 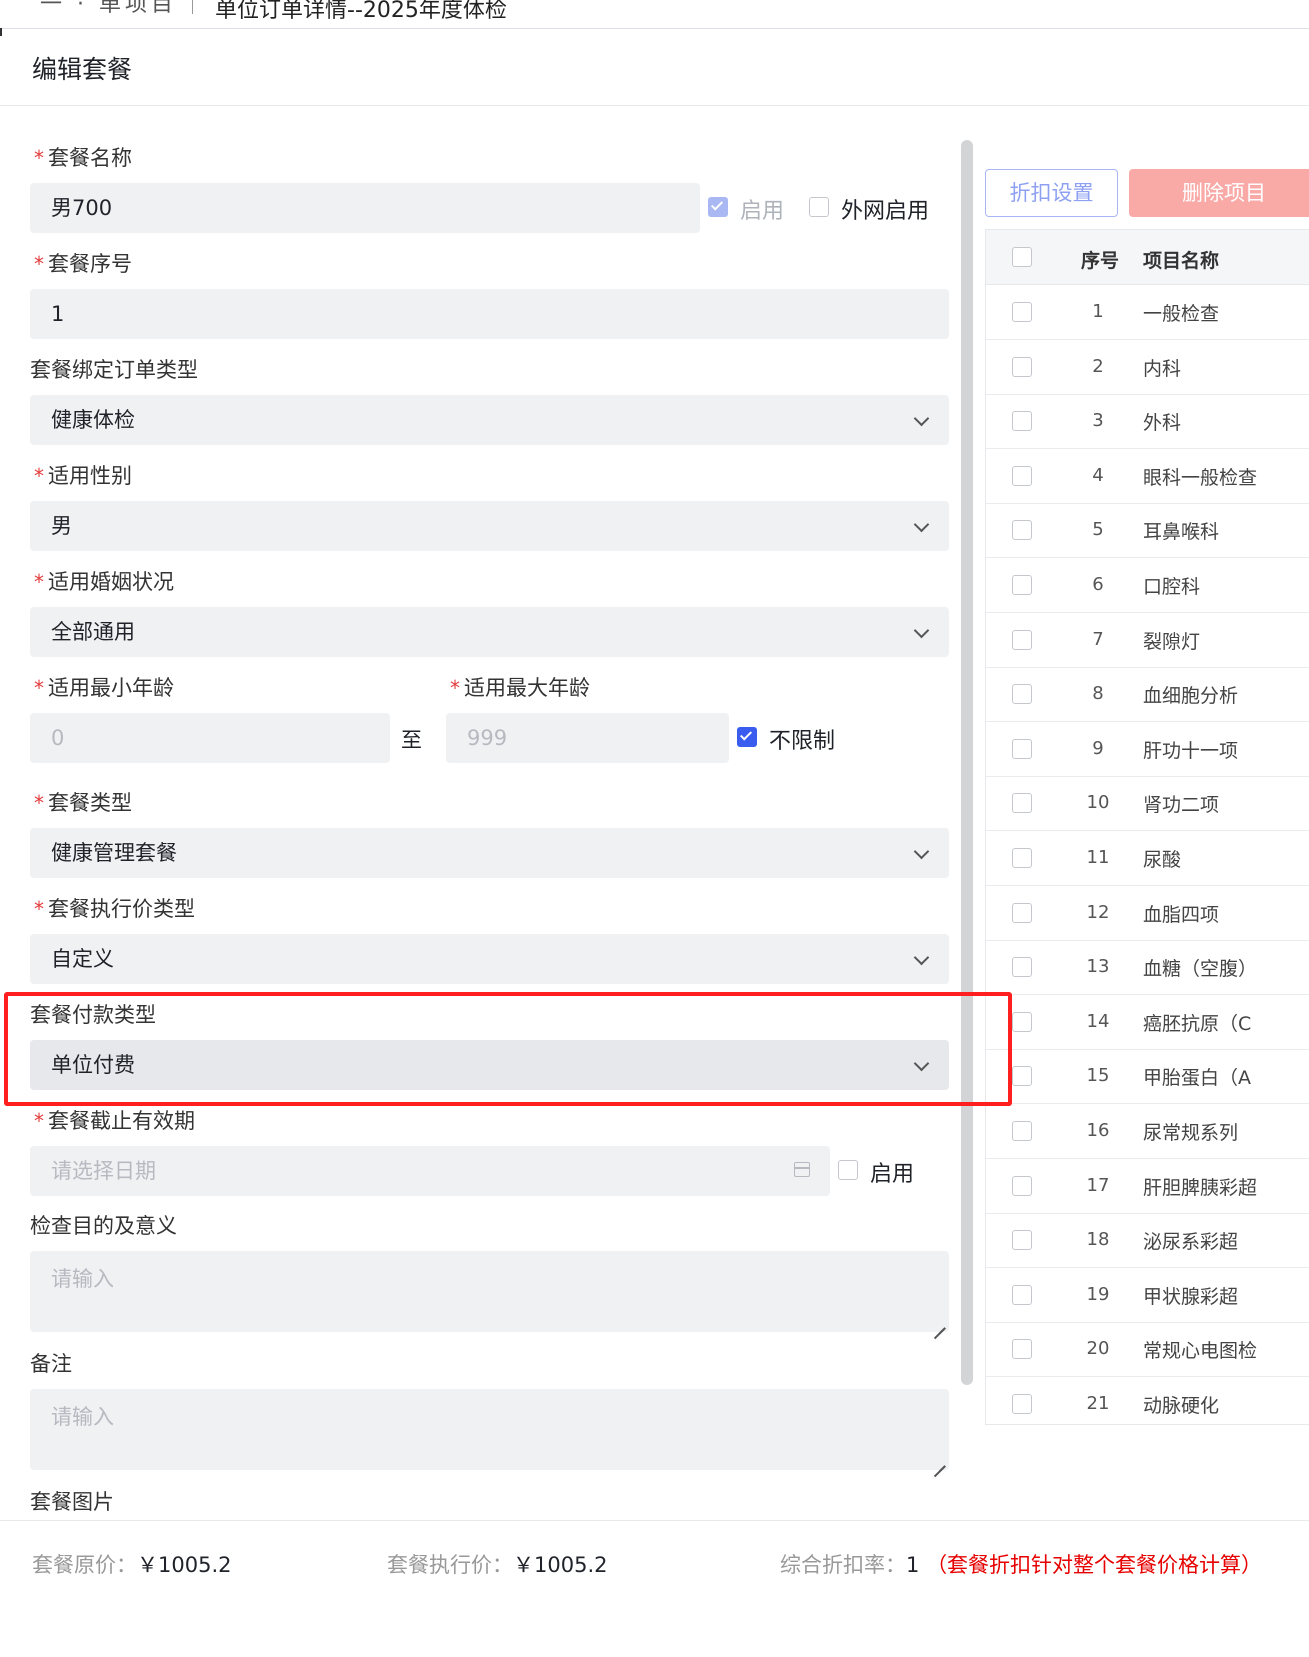 I want to click on row-item-name: 眼科一般检查, so click(x=1200, y=477).